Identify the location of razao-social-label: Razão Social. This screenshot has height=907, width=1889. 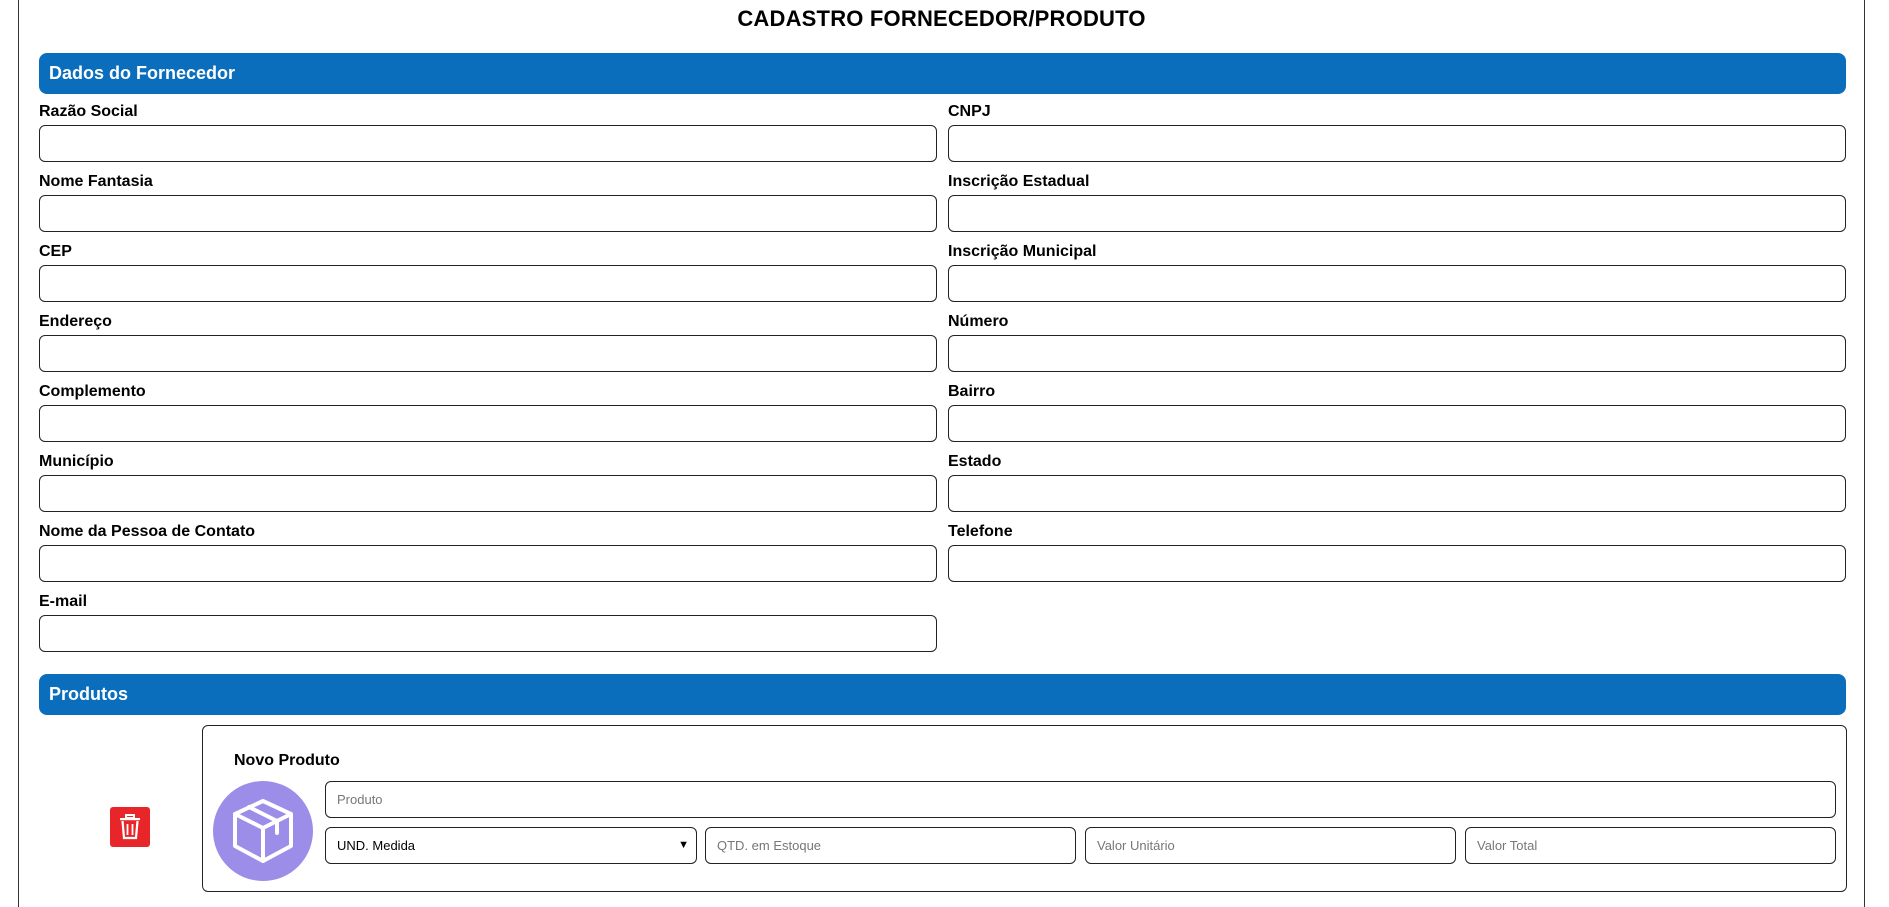
(88, 111).